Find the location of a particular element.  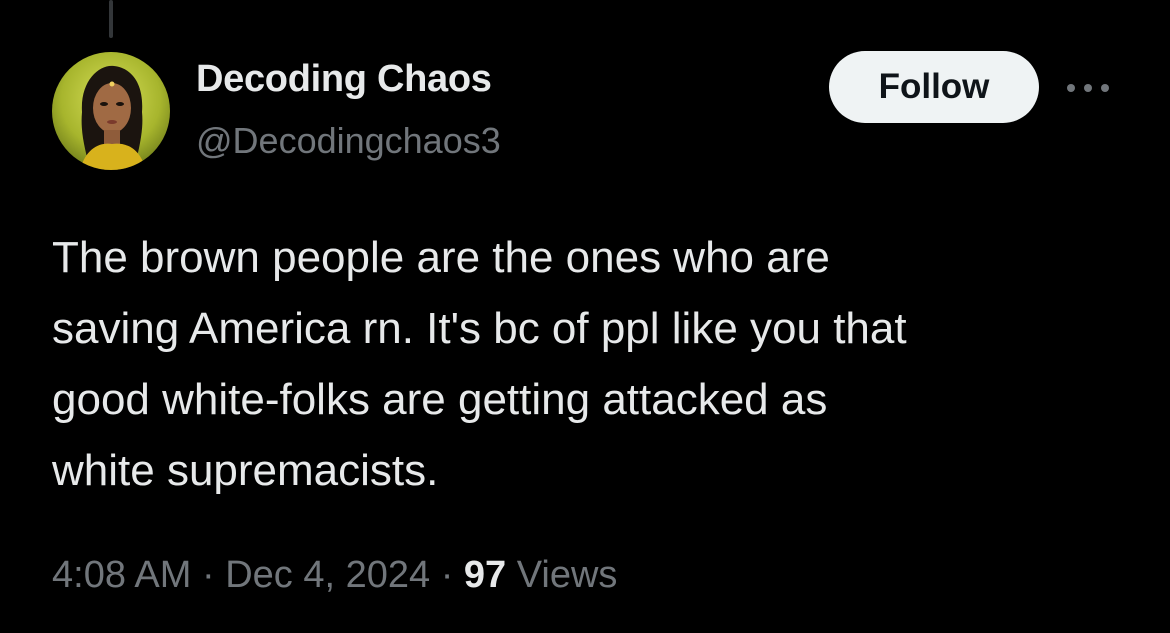

tweet-date: Dec 4, 2024 is located at coordinates (327, 575).